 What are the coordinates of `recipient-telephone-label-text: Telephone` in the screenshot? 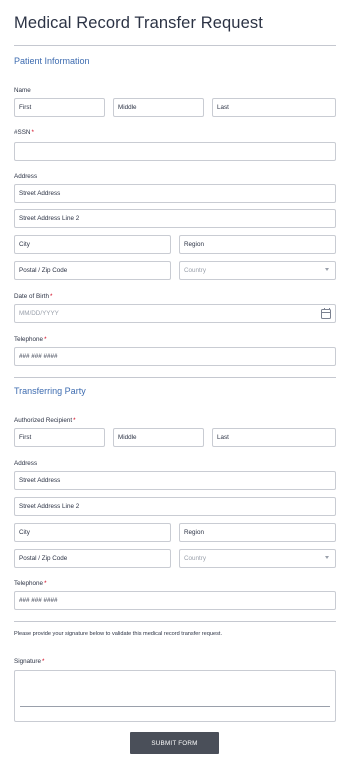 It's located at (29, 583).